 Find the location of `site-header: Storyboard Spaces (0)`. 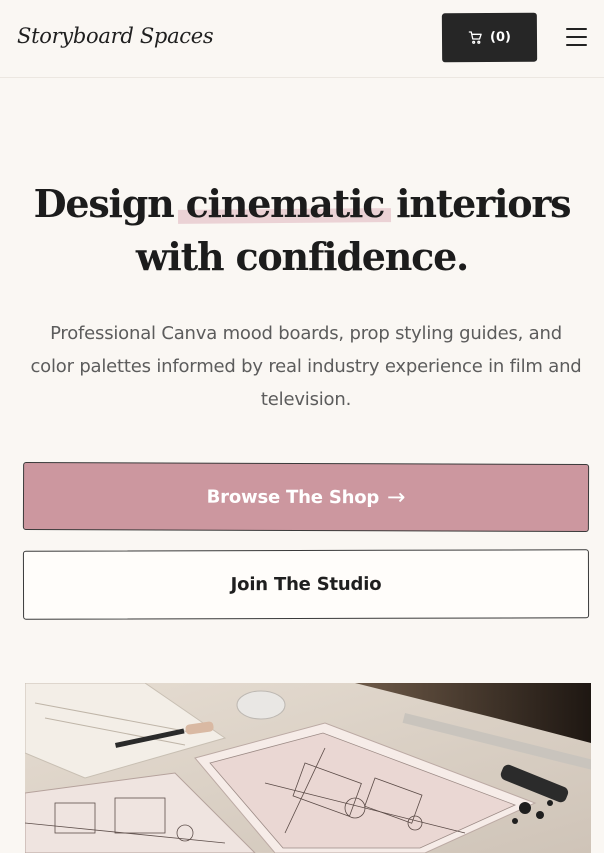

site-header: Storyboard Spaces (0) is located at coordinates (302, 39).